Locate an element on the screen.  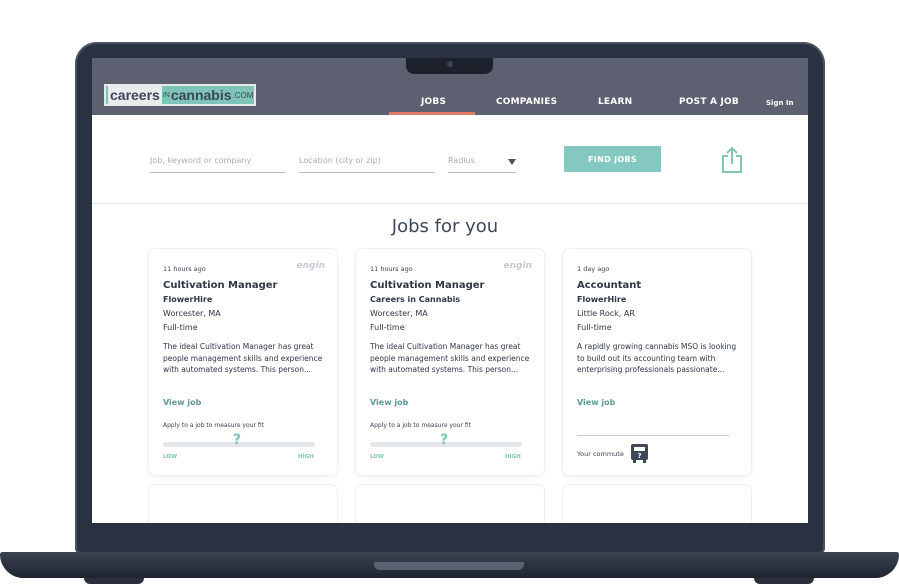
nav-sign-in: Sign In is located at coordinates (779, 103).